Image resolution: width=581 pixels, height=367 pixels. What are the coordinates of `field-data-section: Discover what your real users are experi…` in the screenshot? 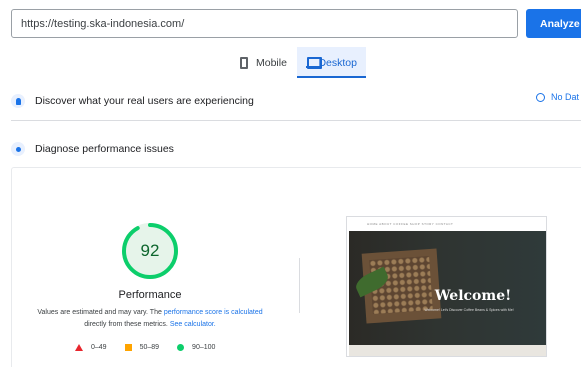 It's located at (296, 101).